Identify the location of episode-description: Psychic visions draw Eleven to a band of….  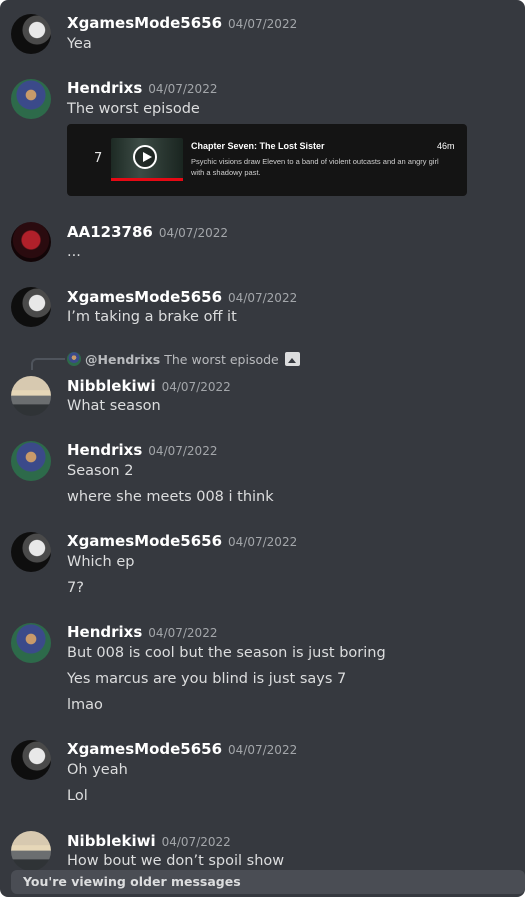
(315, 167).